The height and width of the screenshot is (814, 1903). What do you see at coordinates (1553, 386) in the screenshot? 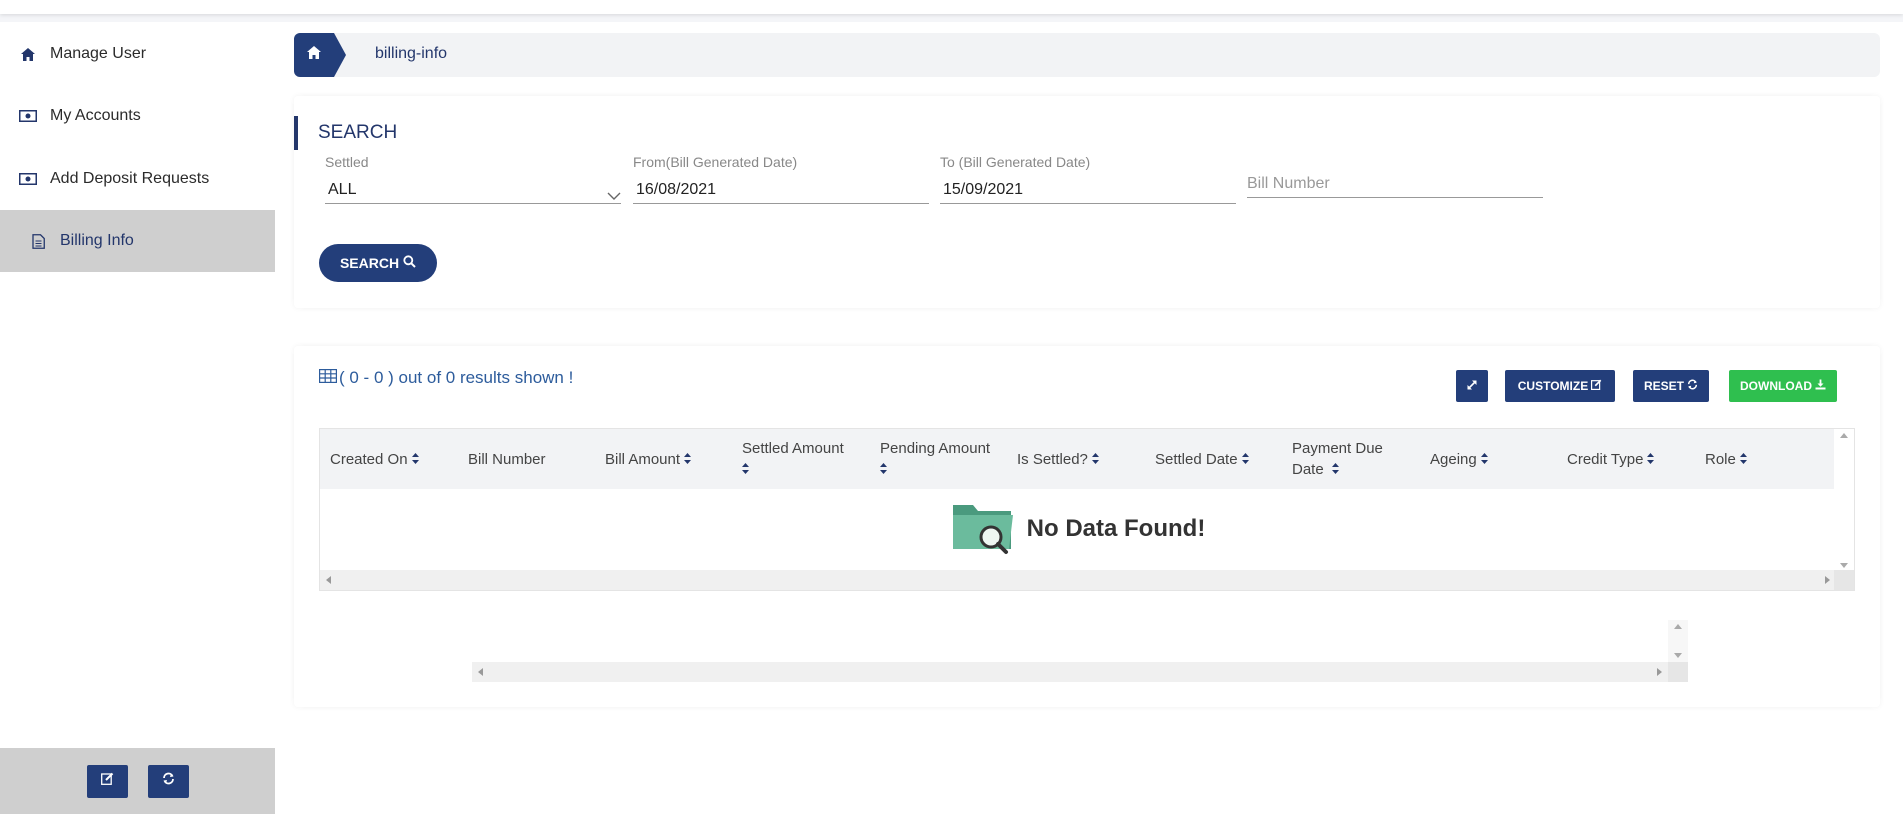
I see `customize-button-label: CUSTOMIZE` at bounding box center [1553, 386].